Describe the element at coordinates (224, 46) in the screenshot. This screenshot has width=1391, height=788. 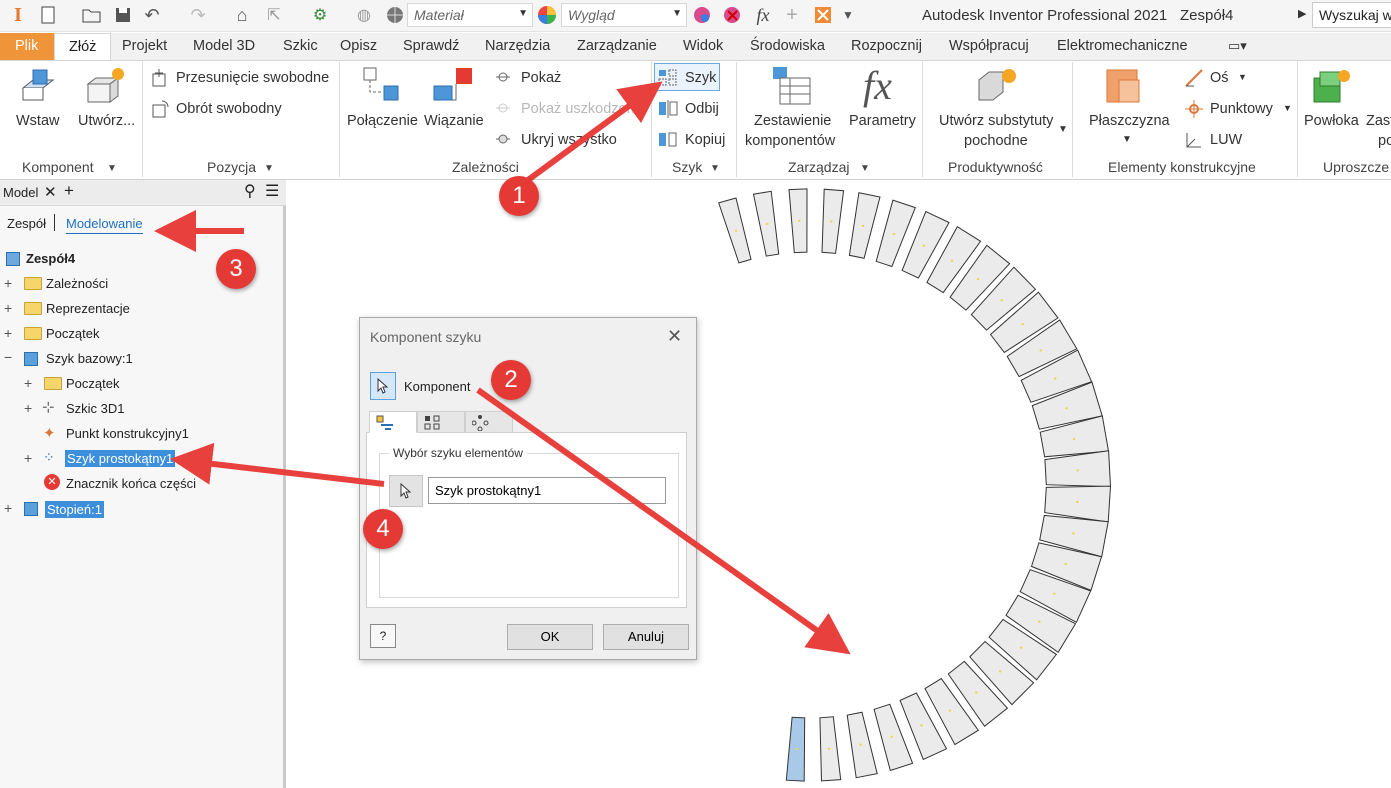
I see `tab-model-3d: Model 3D` at that location.